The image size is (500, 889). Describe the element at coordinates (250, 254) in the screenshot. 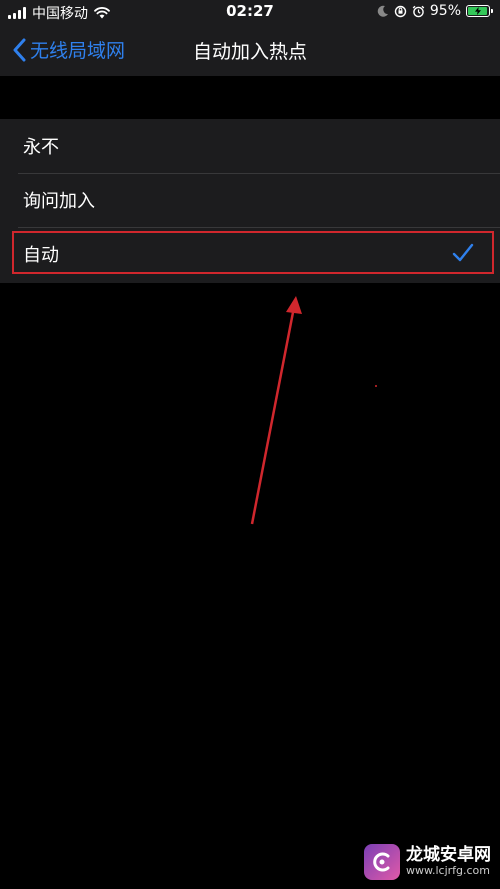

I see `option-automatic: 自动` at that location.